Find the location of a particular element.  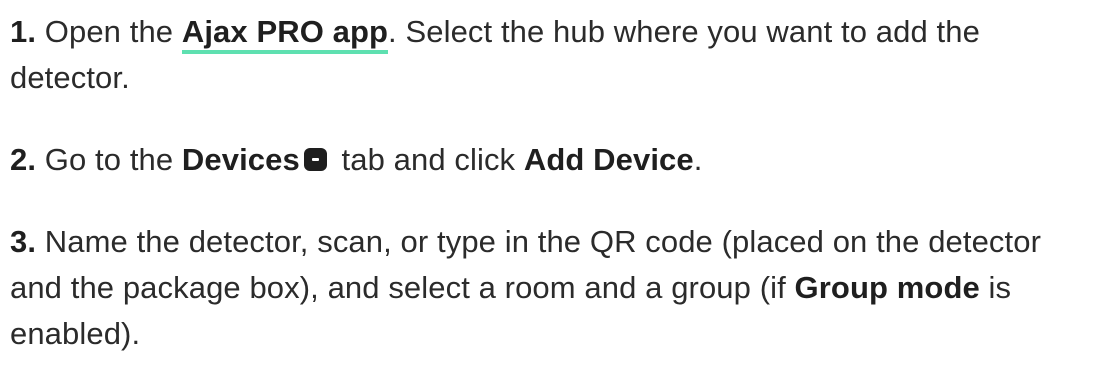

add-device-label: Add Device is located at coordinates (608, 159).